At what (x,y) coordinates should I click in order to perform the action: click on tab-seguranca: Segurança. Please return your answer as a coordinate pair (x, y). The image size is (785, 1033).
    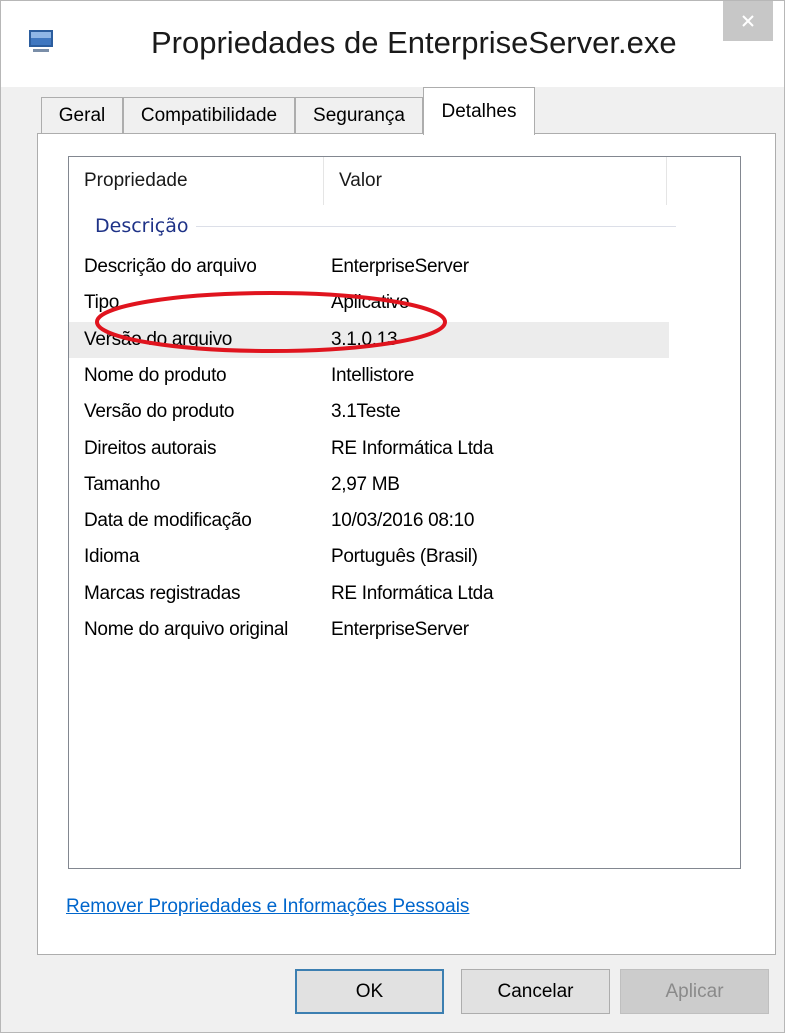
    Looking at the image, I should click on (359, 115).